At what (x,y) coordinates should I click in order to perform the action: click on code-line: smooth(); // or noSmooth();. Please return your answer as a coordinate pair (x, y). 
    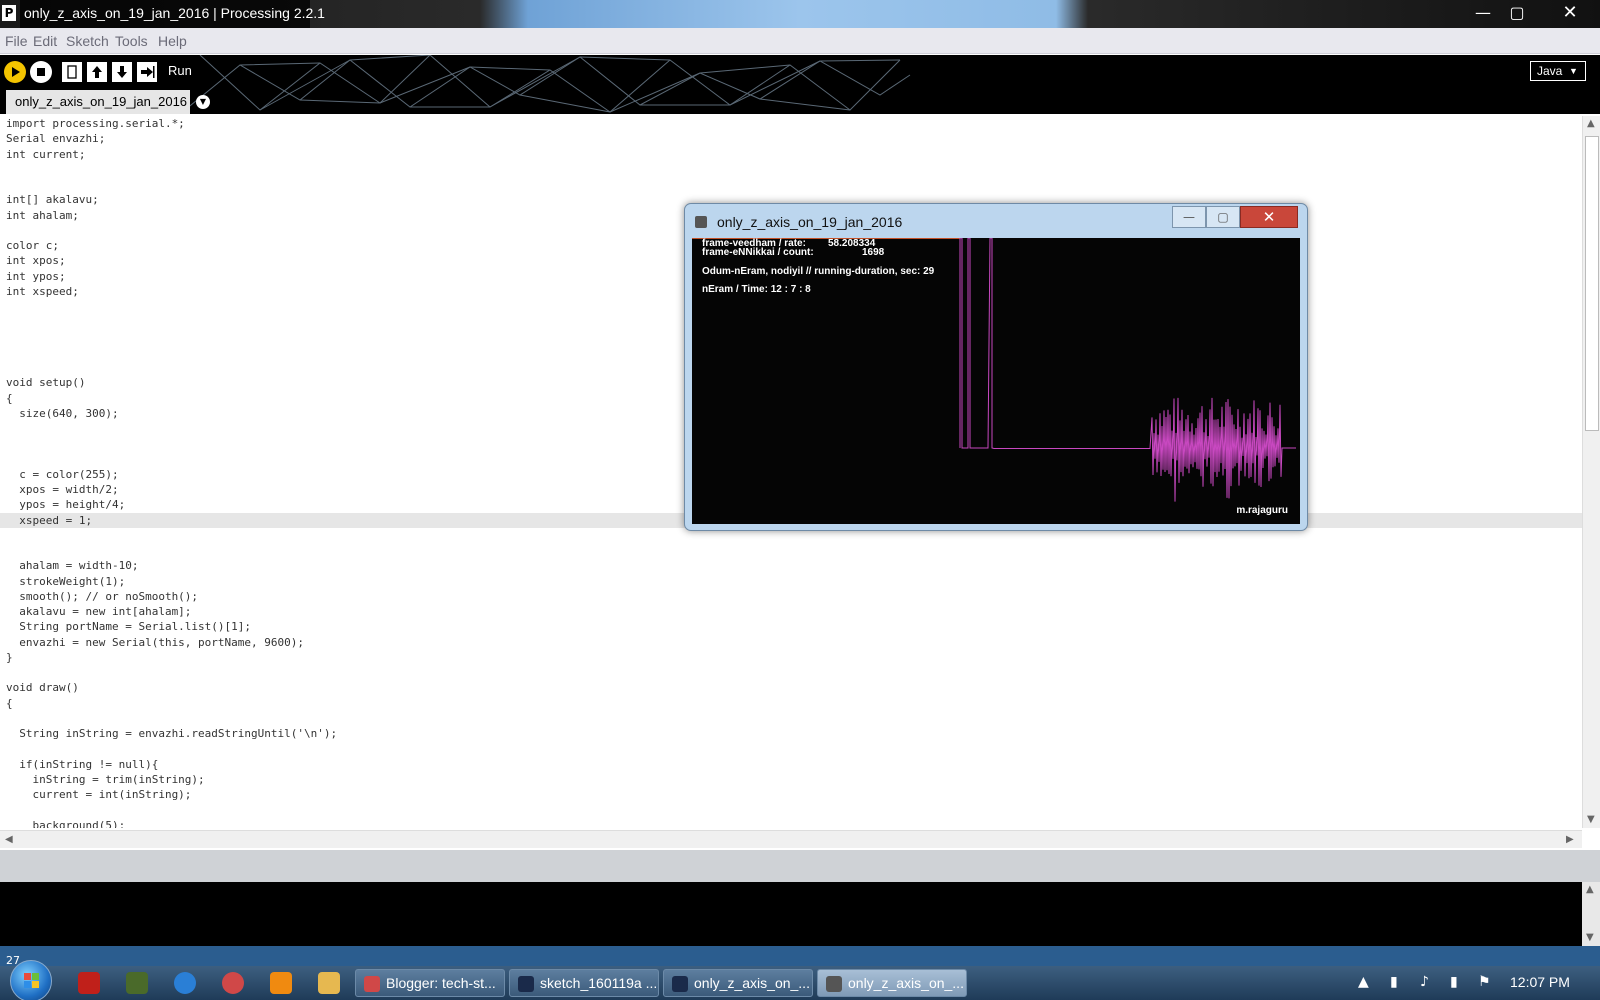
    Looking at the image, I should click on (791, 596).